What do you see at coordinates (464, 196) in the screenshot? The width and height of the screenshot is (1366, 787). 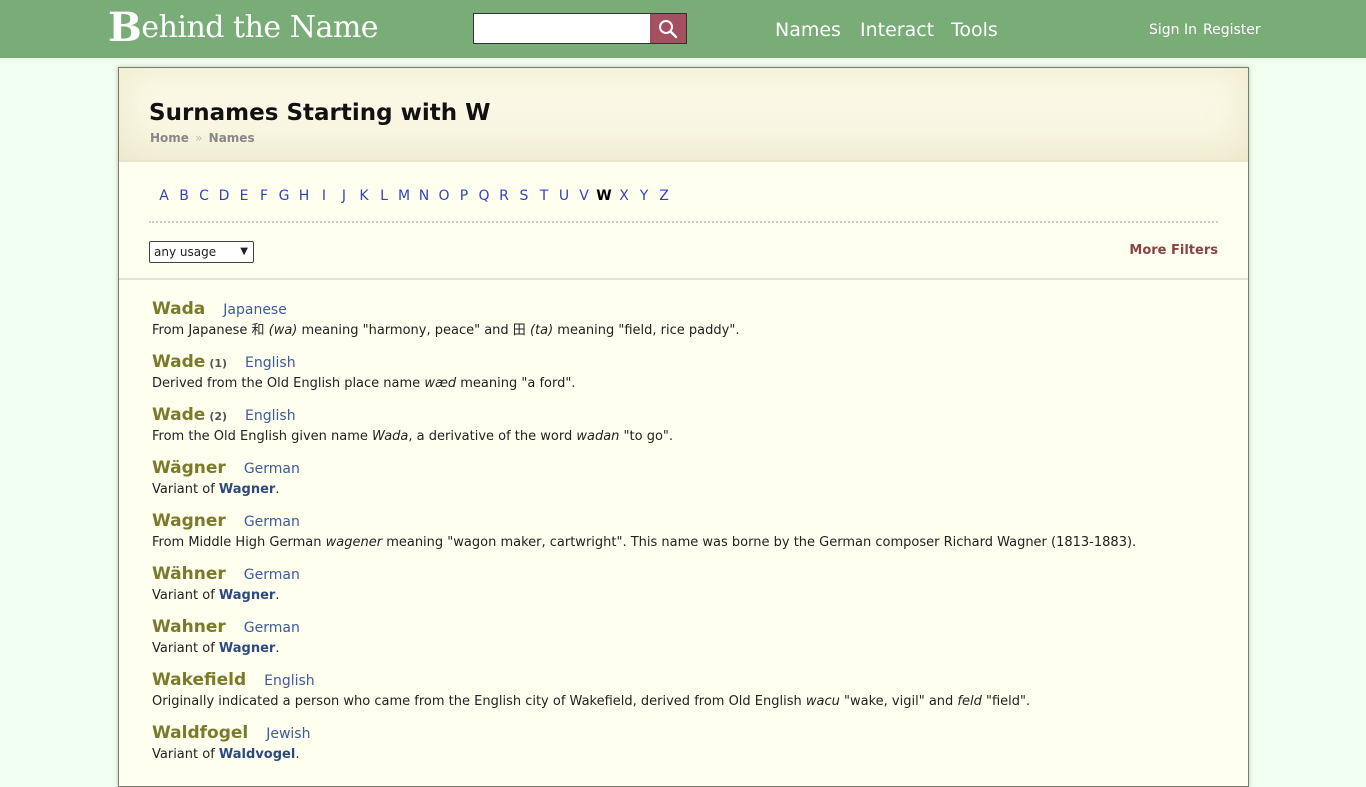 I see `letter-link-p: P` at bounding box center [464, 196].